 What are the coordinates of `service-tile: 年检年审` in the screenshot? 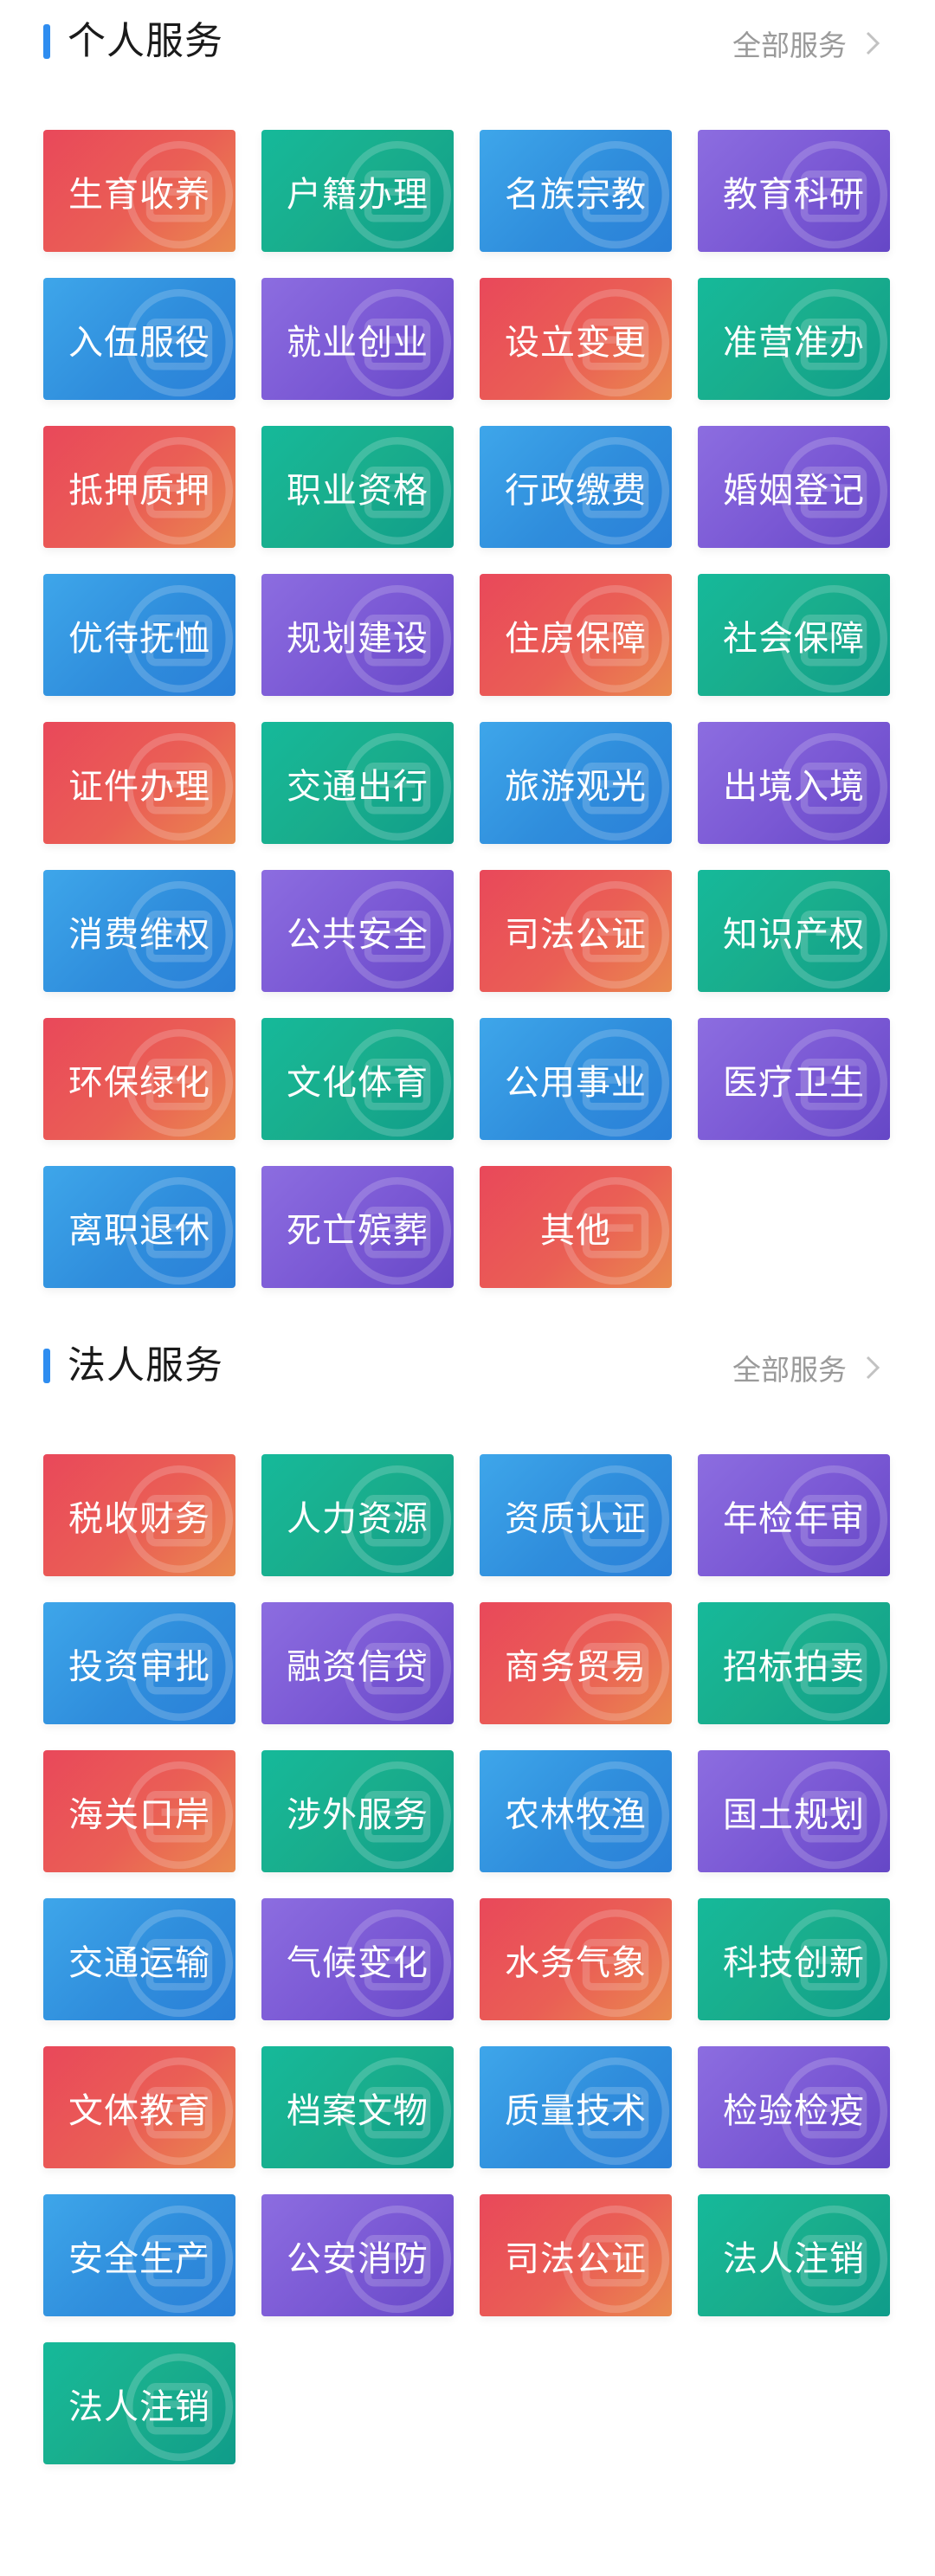 It's located at (794, 1515).